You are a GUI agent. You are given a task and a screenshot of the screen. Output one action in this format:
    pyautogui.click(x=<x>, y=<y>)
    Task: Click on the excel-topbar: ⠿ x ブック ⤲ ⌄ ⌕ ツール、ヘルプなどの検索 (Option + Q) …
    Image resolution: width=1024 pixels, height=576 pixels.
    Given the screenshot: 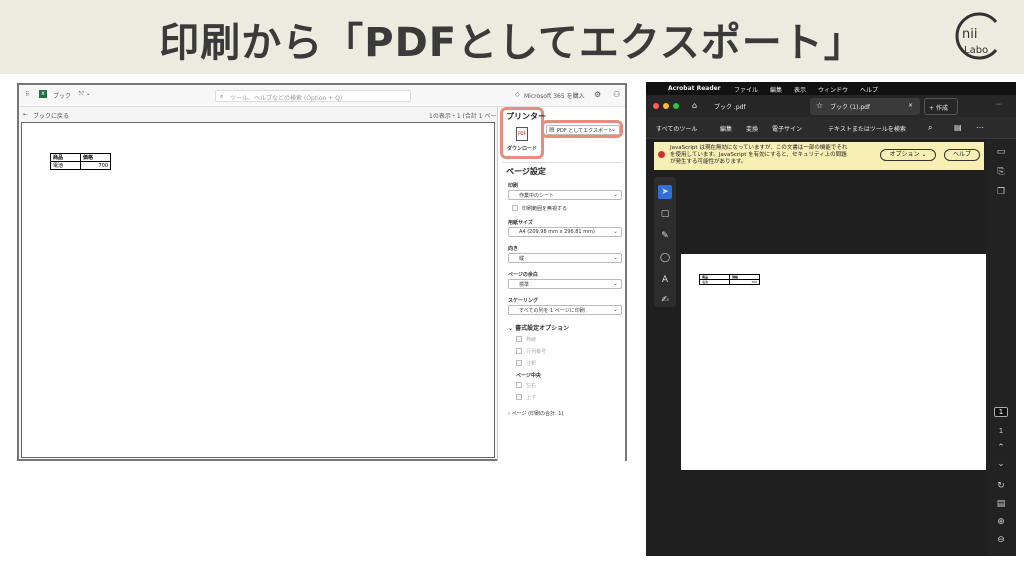 What is the action you would take?
    pyautogui.click(x=322, y=96)
    